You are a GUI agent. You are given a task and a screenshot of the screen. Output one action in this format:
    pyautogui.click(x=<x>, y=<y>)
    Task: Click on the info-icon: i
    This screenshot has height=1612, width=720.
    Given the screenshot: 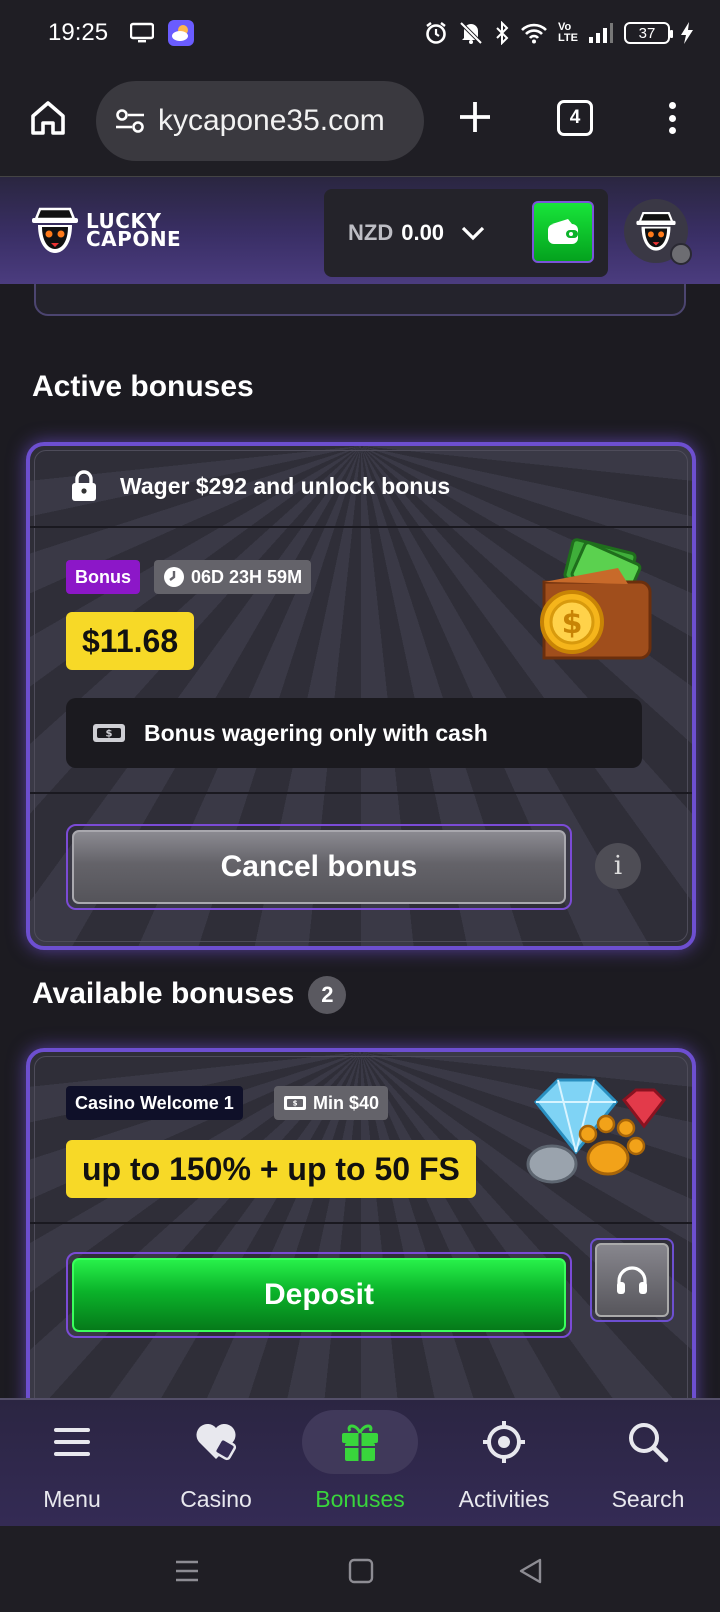 What is the action you would take?
    pyautogui.click(x=618, y=866)
    